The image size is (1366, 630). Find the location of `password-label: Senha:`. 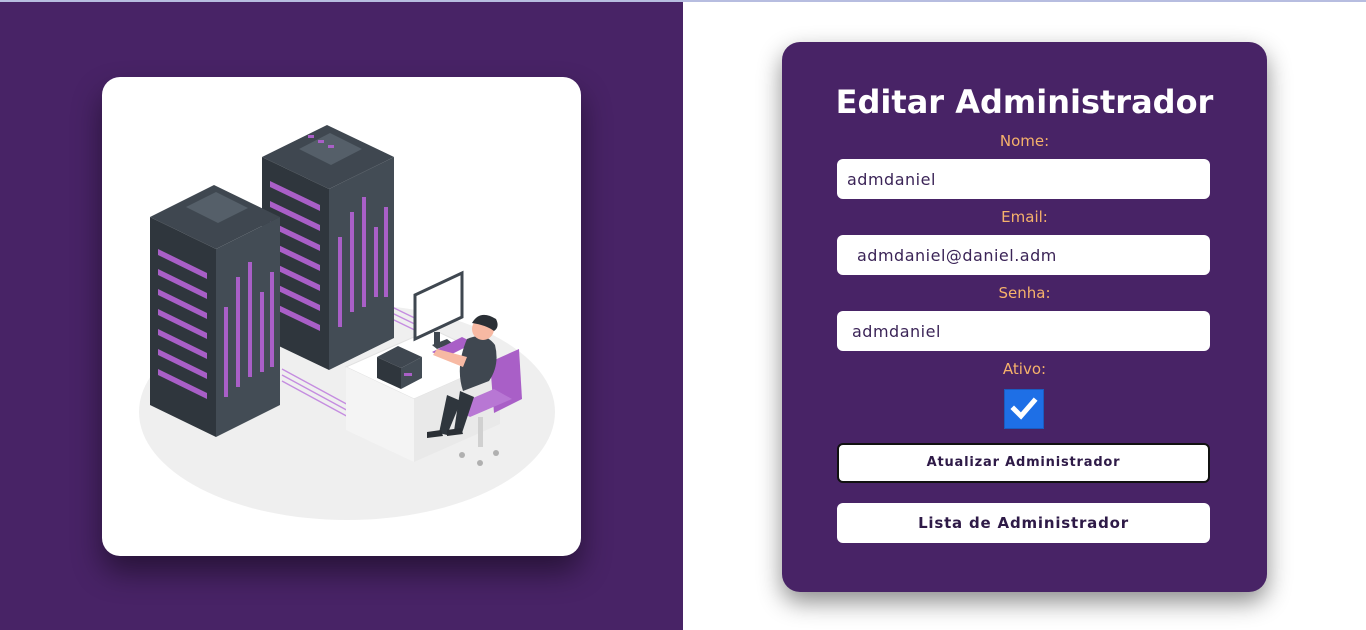

password-label: Senha: is located at coordinates (1024, 293).